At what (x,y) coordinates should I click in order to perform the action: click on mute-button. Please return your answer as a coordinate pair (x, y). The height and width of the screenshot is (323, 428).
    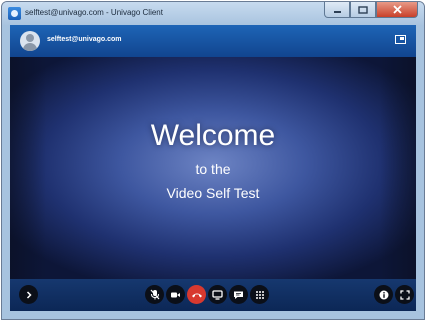
    Looking at the image, I should click on (154, 294).